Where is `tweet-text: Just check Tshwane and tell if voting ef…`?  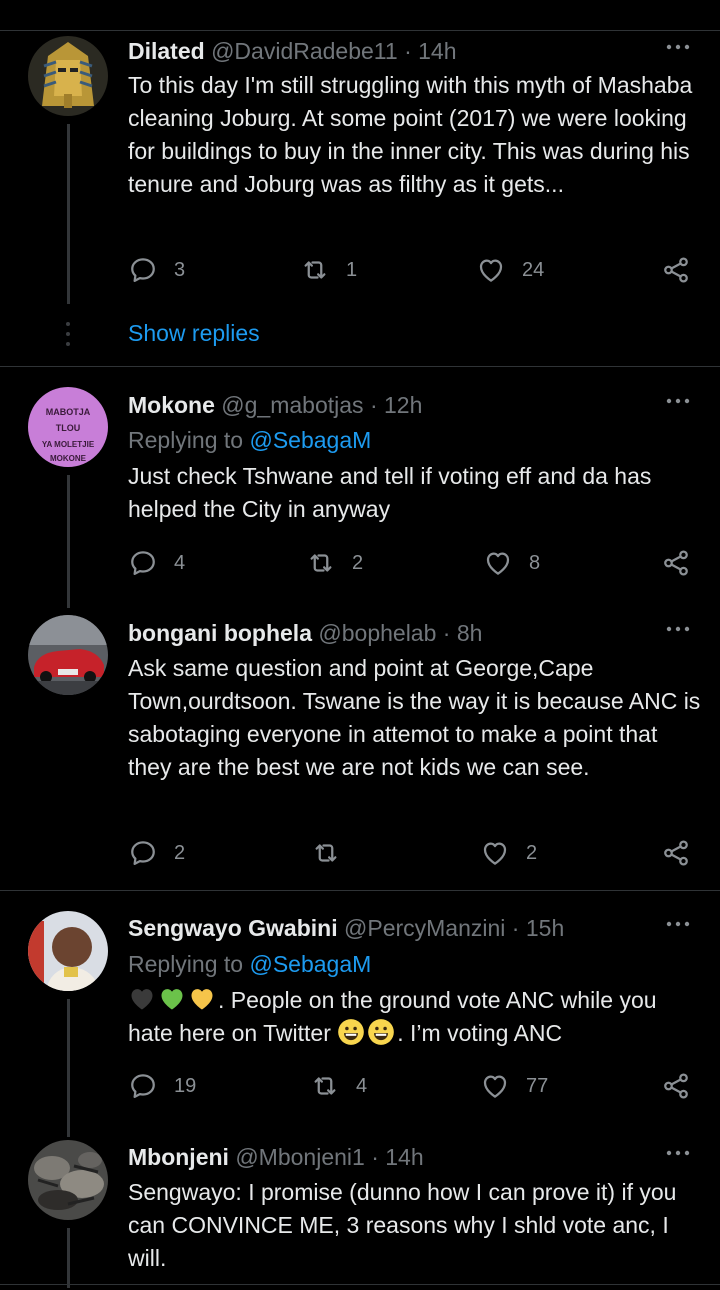
tweet-text: Just check Tshwane and tell if voting ef… is located at coordinates (390, 492).